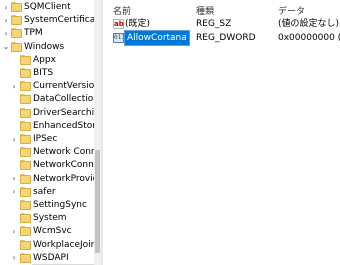 This screenshot has height=265, width=340. I want to click on dword-value-icon: 011, so click(118, 38).